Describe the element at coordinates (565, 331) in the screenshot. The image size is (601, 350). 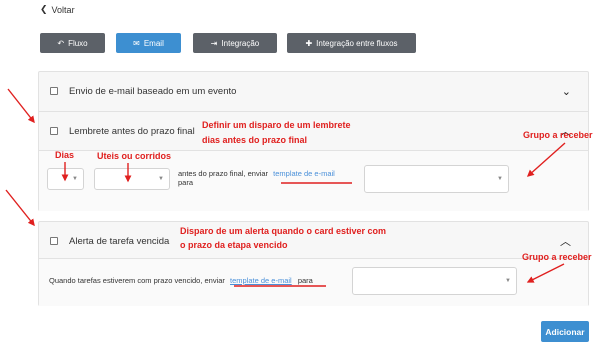
I see `add-button: Adicionar` at that location.